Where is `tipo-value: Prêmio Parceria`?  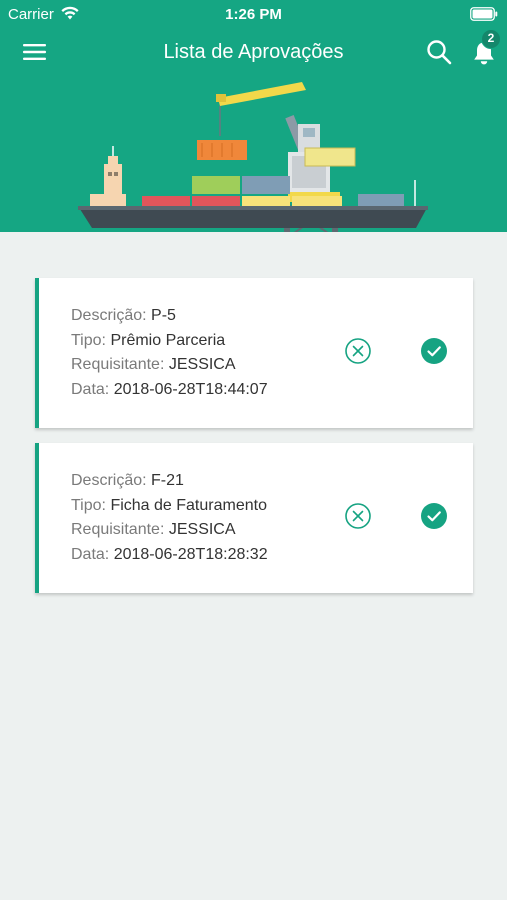
tipo-value: Prêmio Parceria is located at coordinates (168, 340).